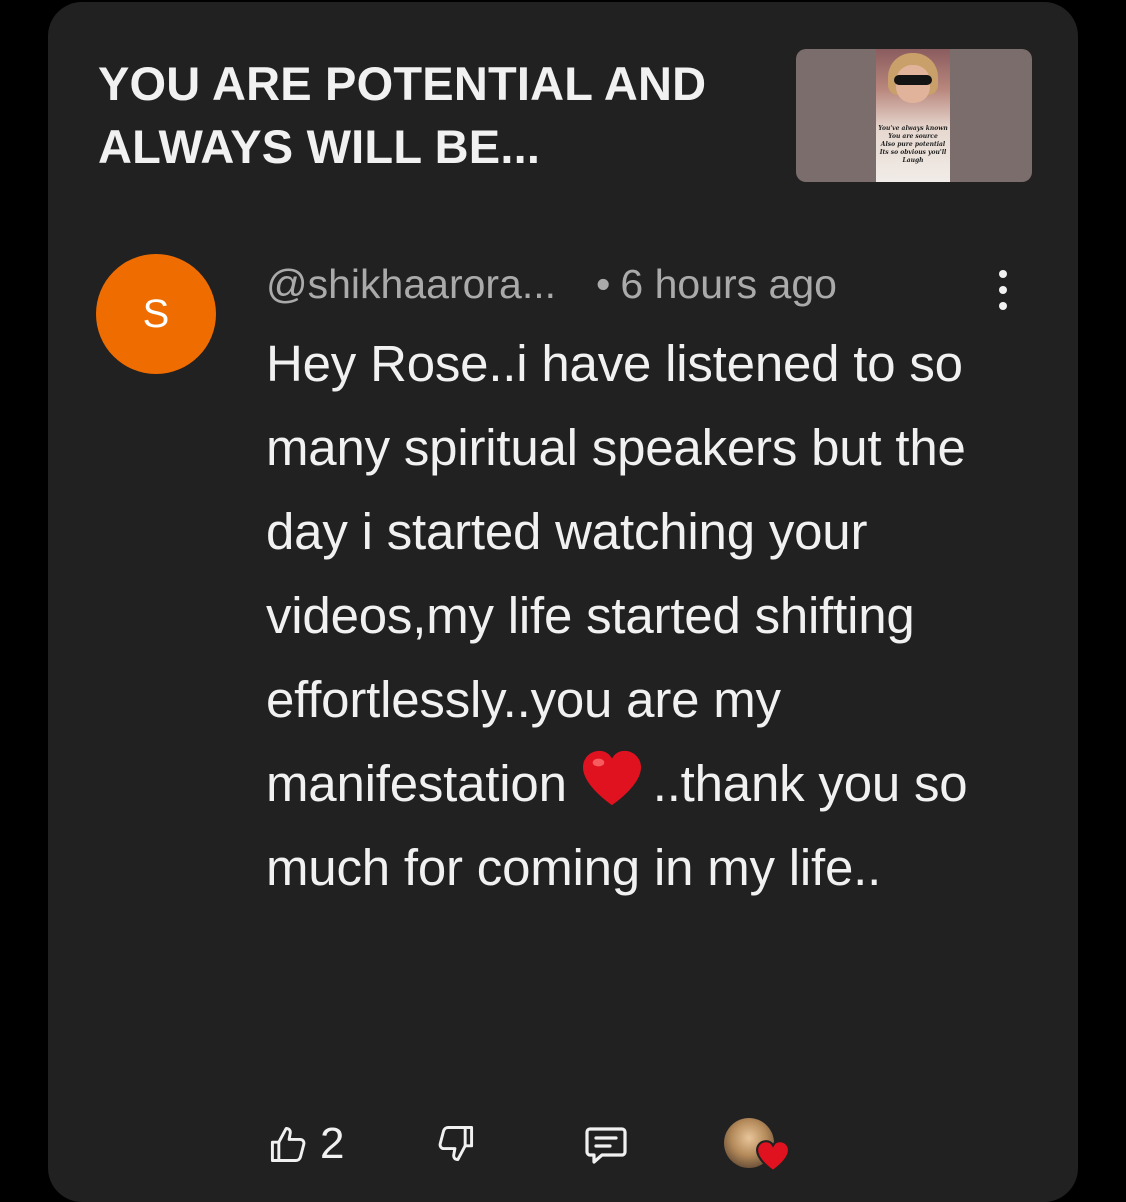 The image size is (1126, 1202). What do you see at coordinates (913, 136) in the screenshot?
I see `thumbnail-caption-line: You are source` at bounding box center [913, 136].